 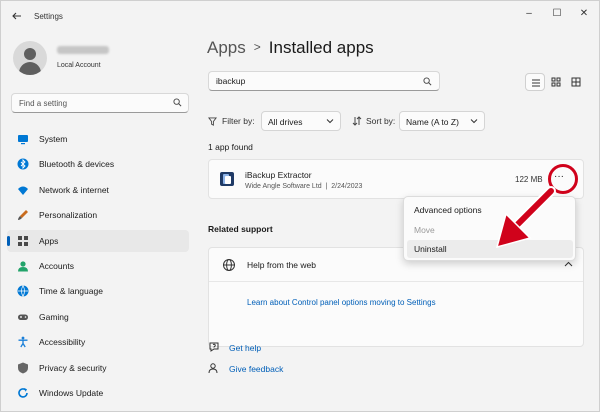 What do you see at coordinates (23, 240) in the screenshot?
I see `apps-icon` at bounding box center [23, 240].